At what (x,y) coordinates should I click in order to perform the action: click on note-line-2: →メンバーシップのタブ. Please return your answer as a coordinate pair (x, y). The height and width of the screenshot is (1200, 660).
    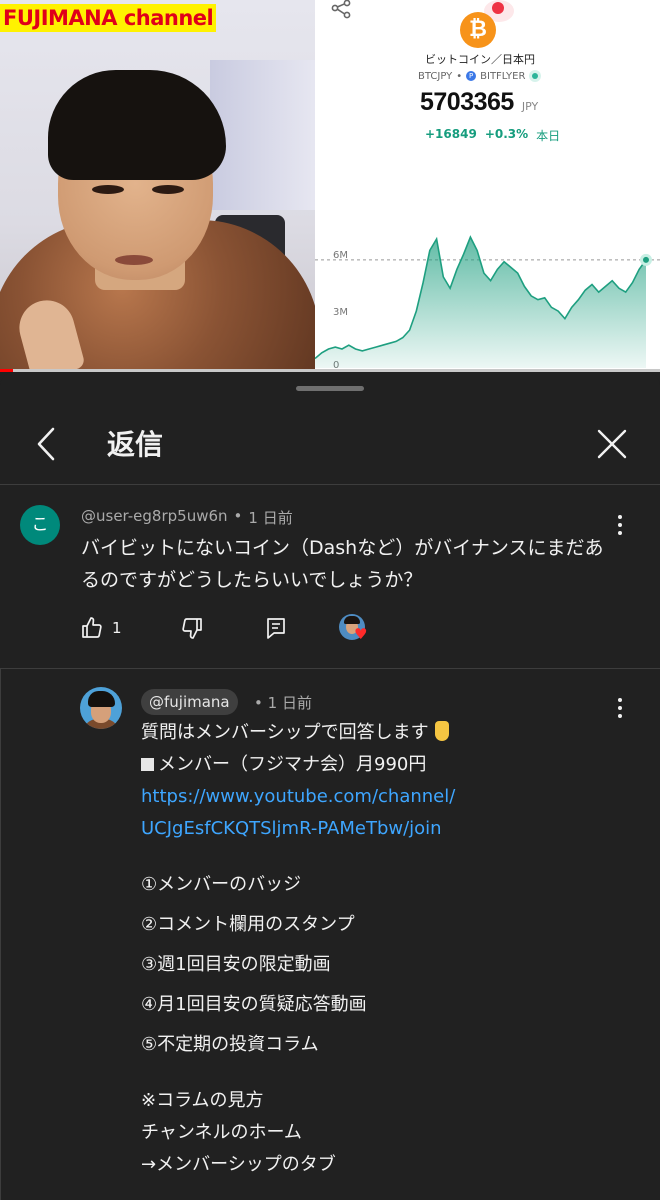
    Looking at the image, I should click on (238, 1164).